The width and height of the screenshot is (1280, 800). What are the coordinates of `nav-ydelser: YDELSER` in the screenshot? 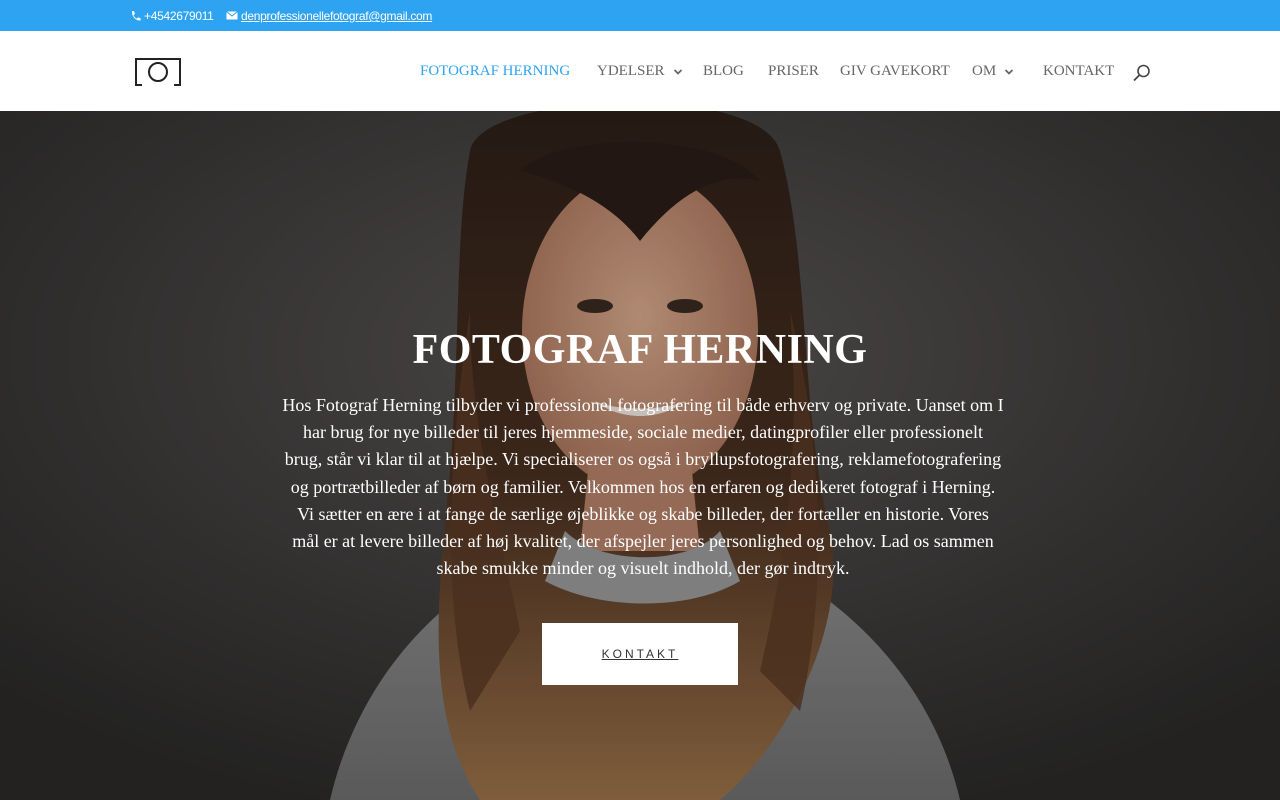 It's located at (640, 71).